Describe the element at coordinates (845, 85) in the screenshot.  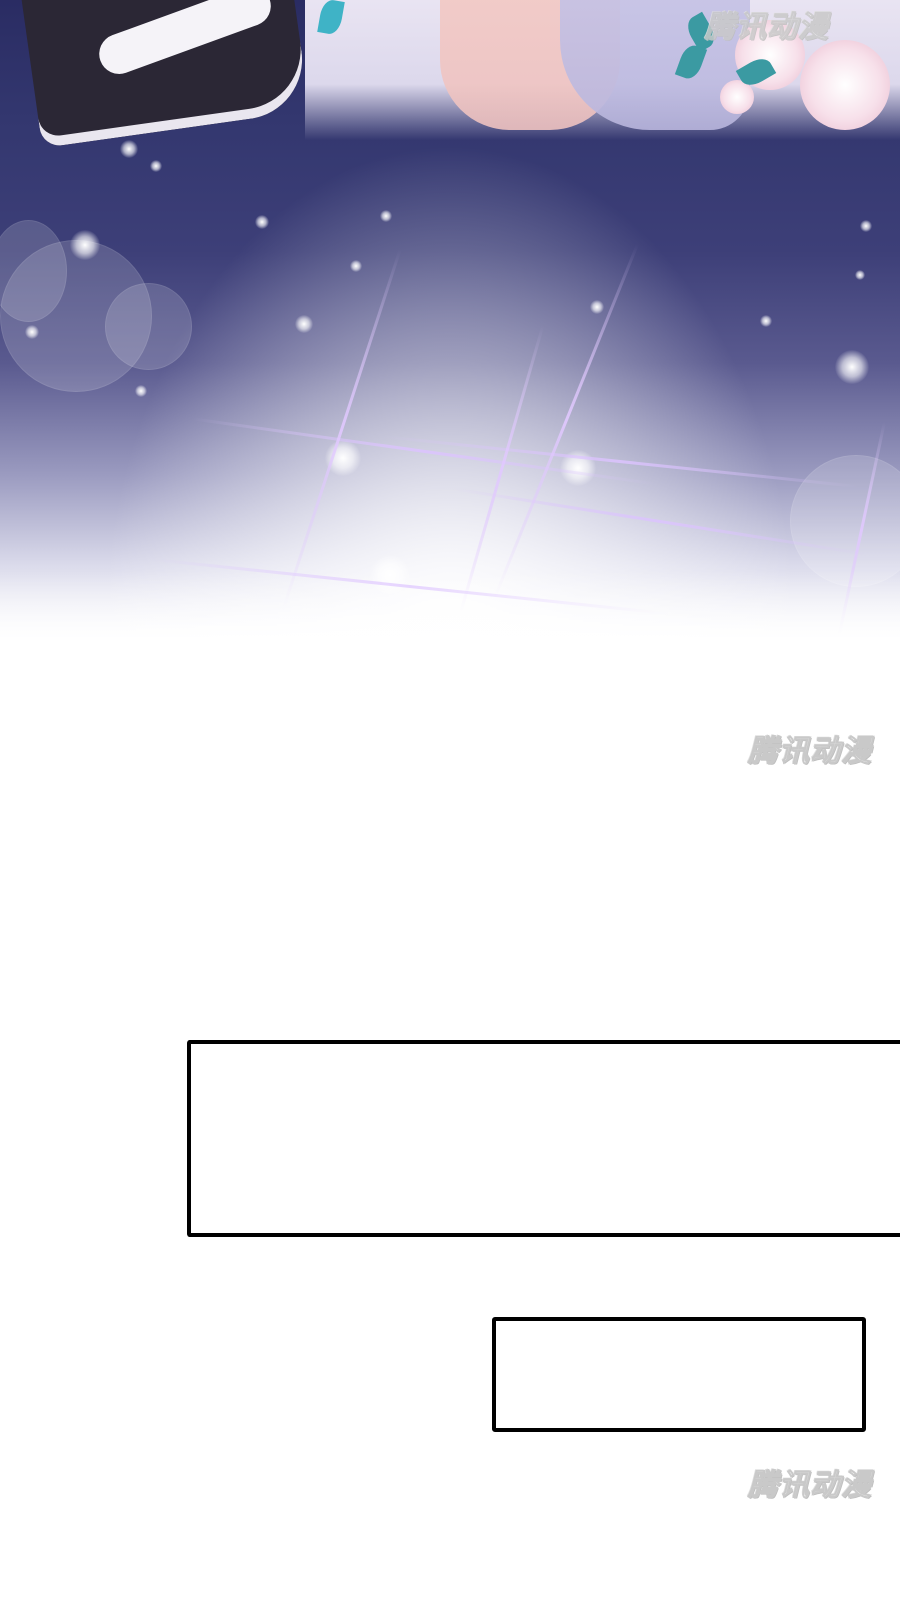
I see `flower-decoration` at that location.